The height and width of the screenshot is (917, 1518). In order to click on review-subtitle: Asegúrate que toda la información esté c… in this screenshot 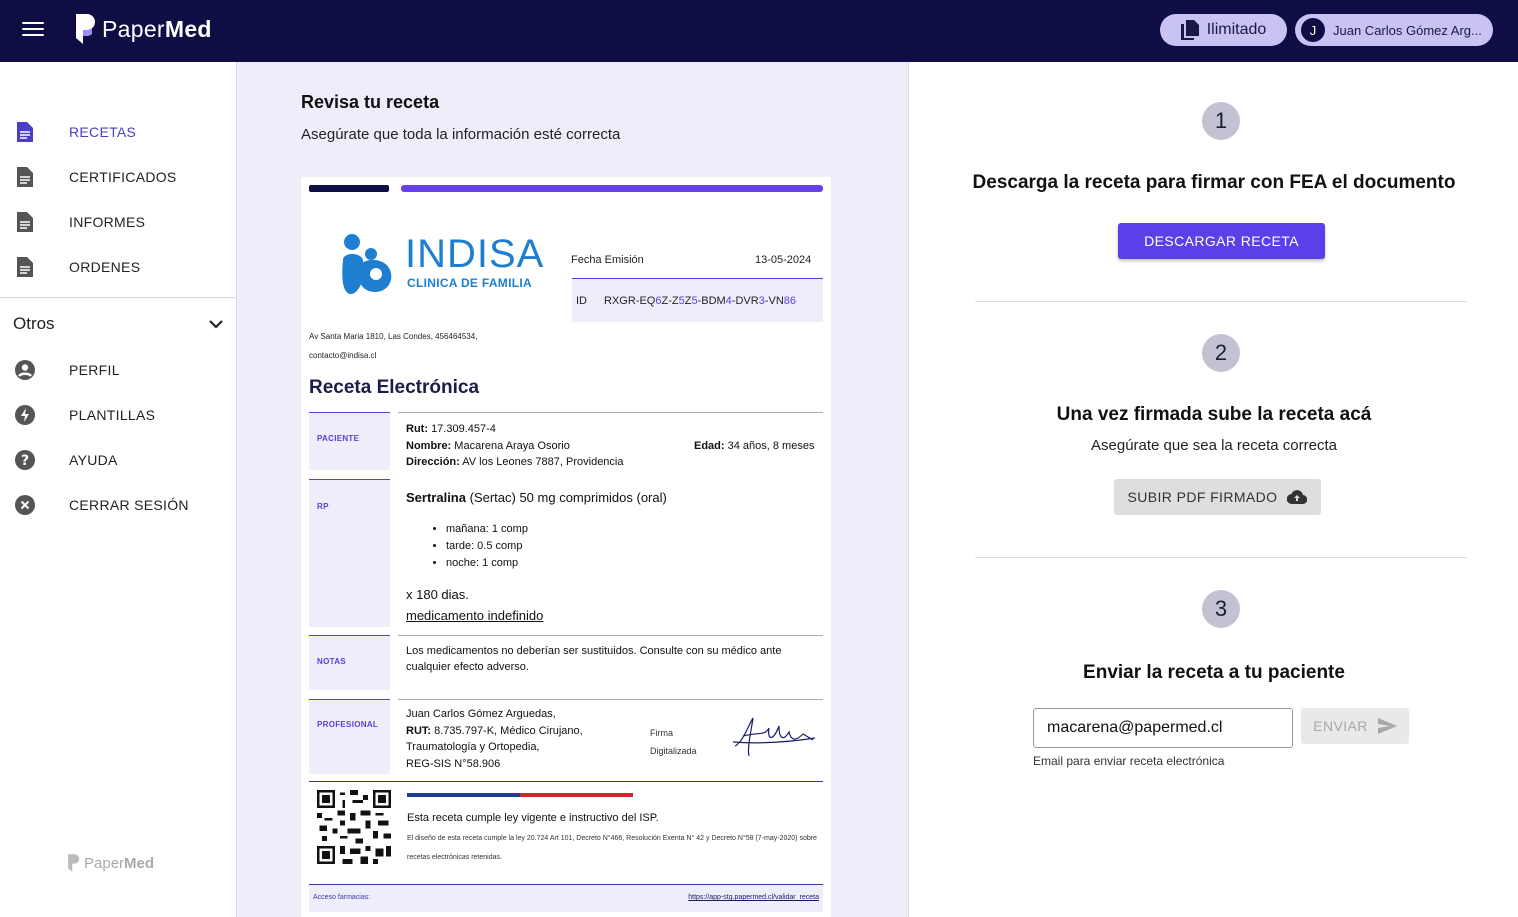, I will do `click(461, 134)`.